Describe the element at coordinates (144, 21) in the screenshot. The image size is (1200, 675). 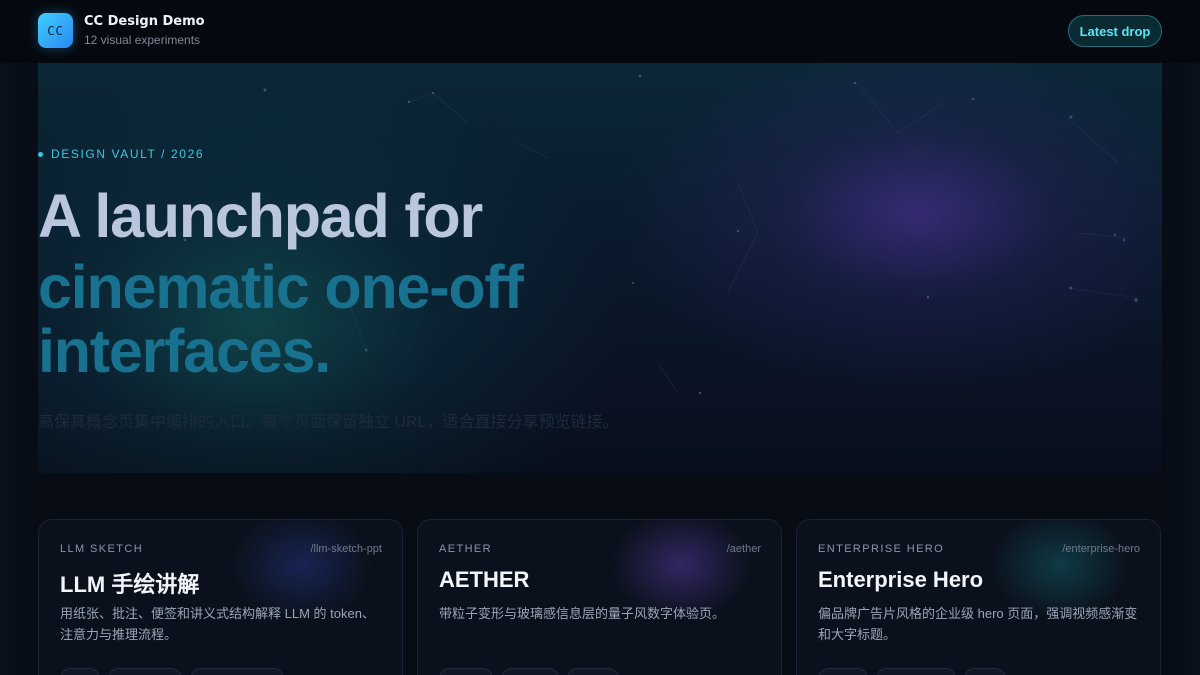
I see `brand-title: CC Design Demo` at that location.